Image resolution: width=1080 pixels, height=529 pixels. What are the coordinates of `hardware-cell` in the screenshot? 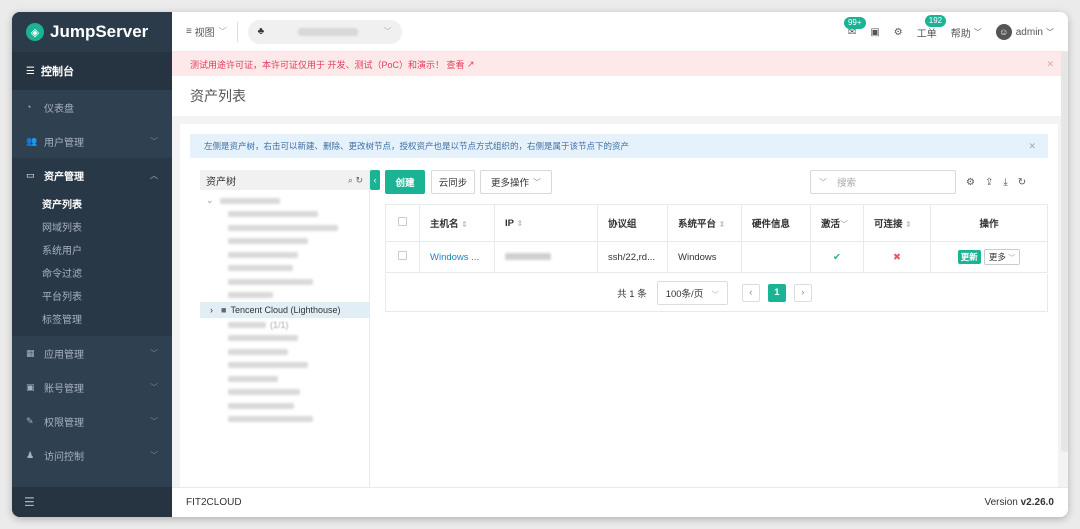 It's located at (776, 257).